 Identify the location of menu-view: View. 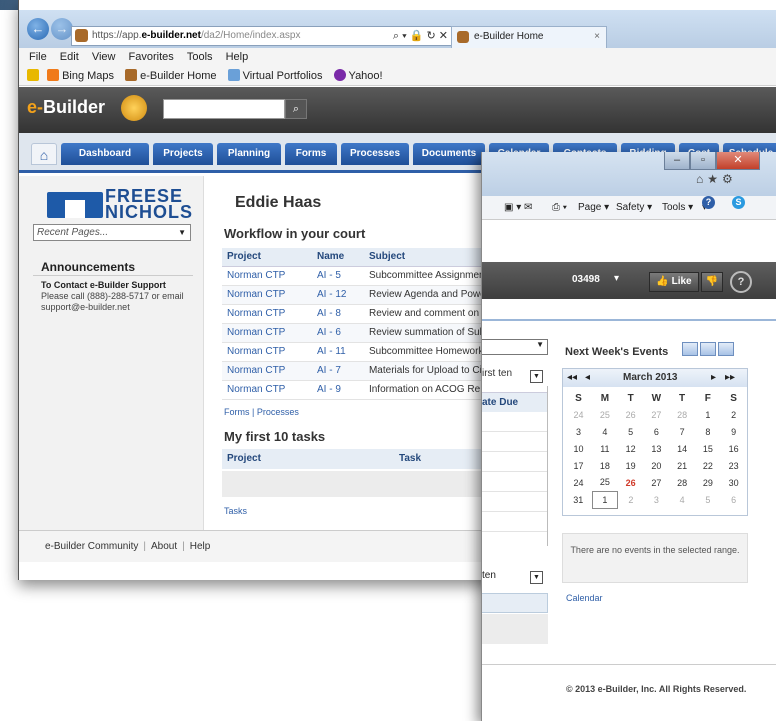
(104, 57).